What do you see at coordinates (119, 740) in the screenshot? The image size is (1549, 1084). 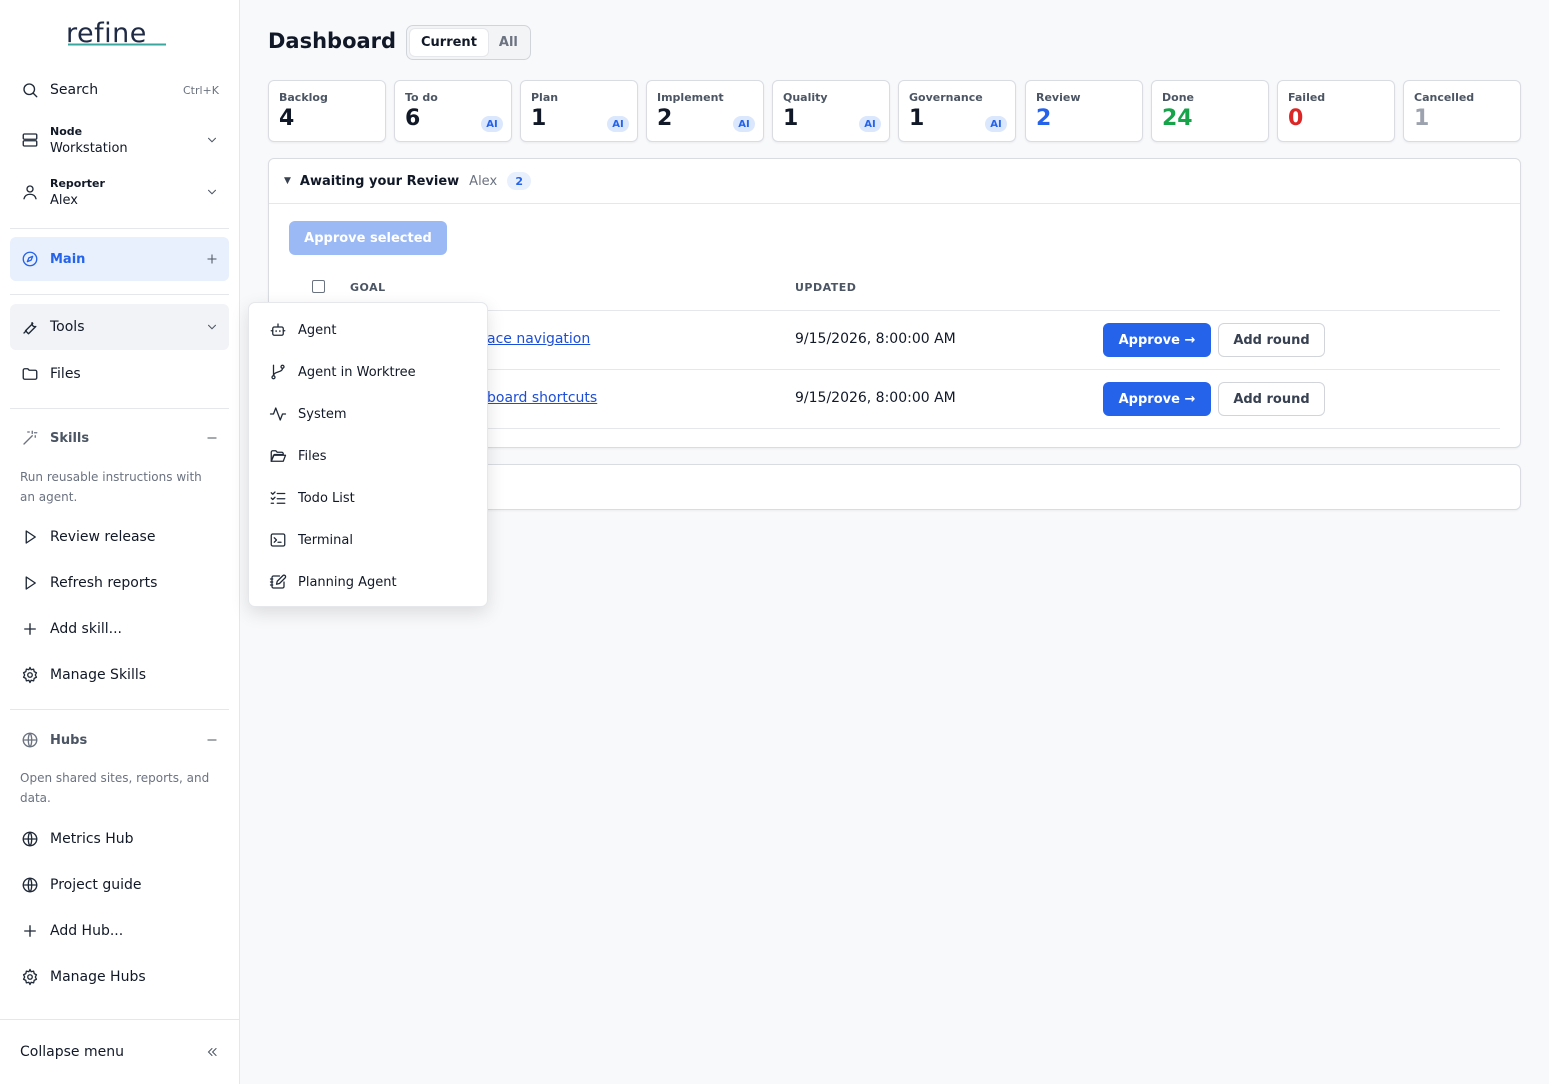 I see `hubs-section-header: Hubs` at bounding box center [119, 740].